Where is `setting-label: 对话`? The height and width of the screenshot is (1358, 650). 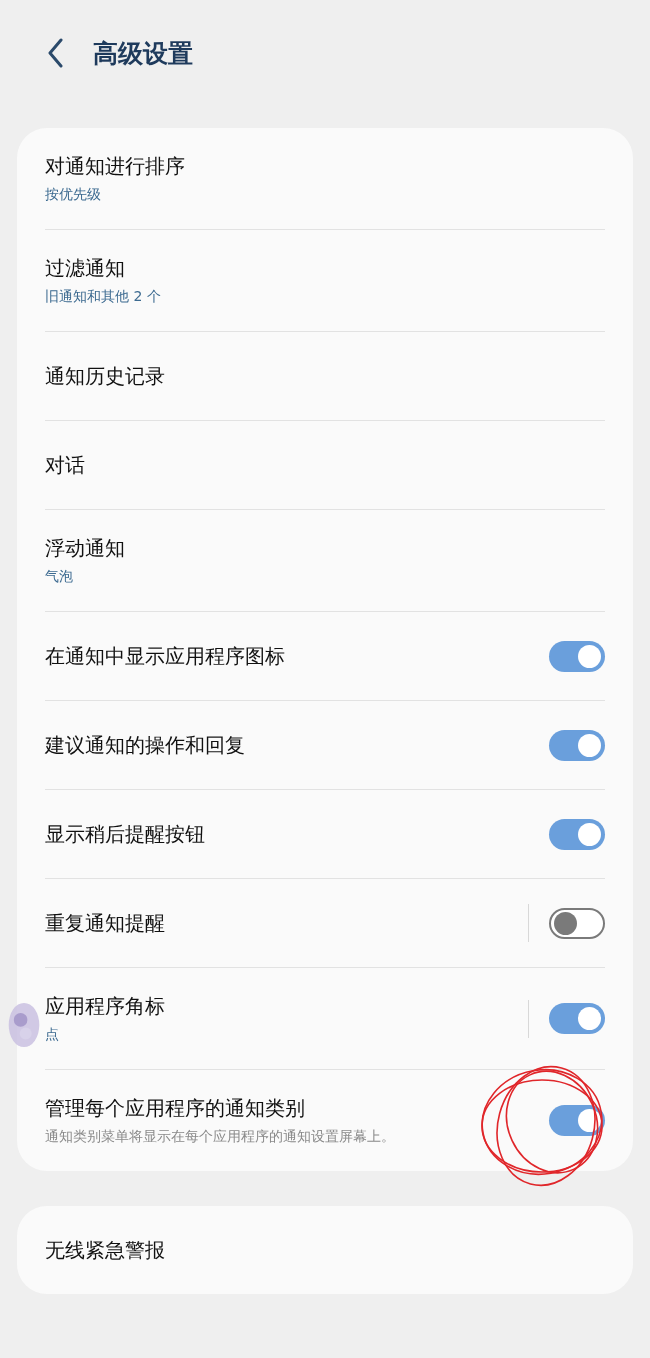
setting-label: 对话 is located at coordinates (65, 465).